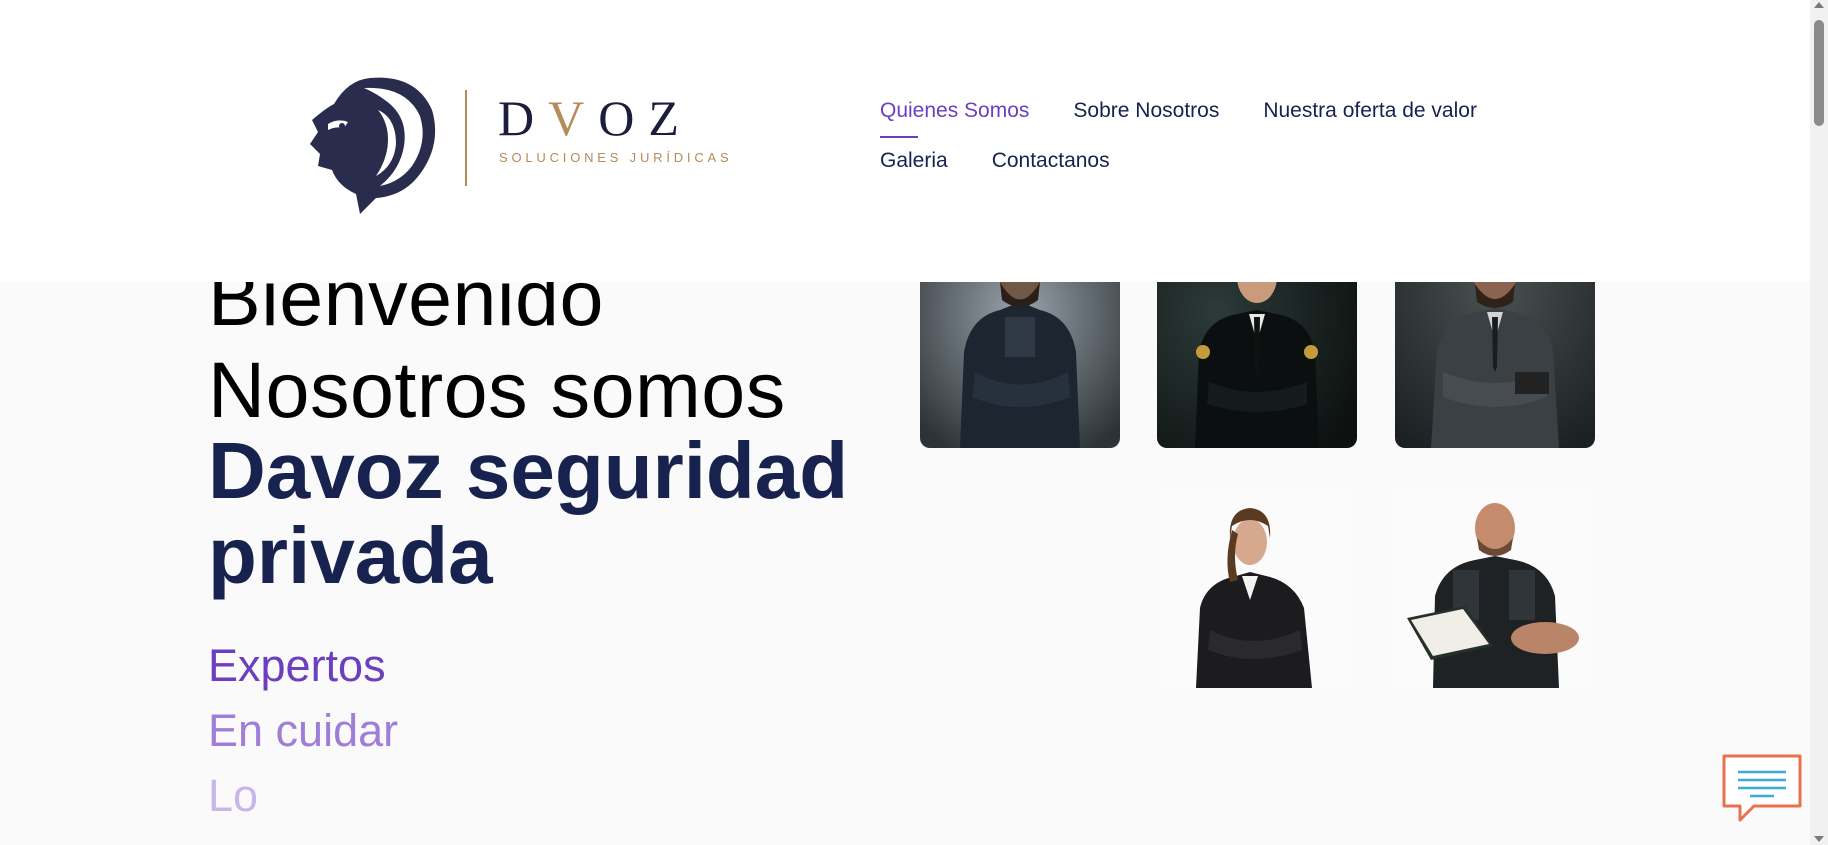  Describe the element at coordinates (297, 665) in the screenshot. I see `rotating-word-1: Expertos` at that location.